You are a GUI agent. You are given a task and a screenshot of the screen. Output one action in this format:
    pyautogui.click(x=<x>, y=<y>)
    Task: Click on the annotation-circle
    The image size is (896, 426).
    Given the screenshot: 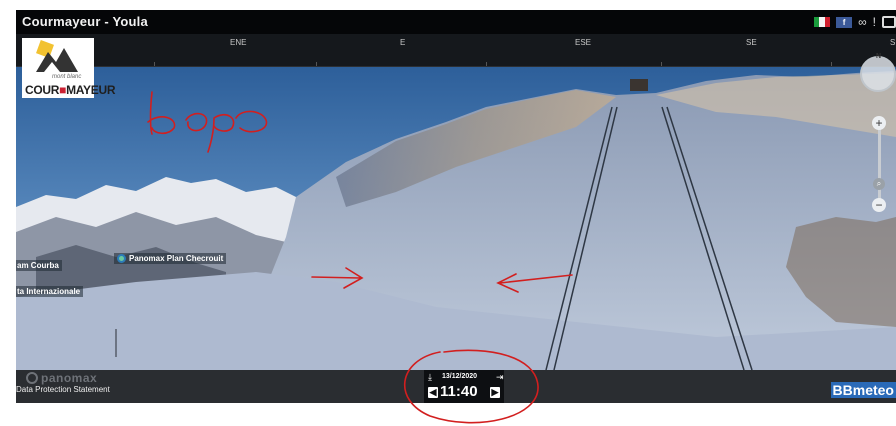 What is the action you would take?
    pyautogui.click(x=471, y=386)
    